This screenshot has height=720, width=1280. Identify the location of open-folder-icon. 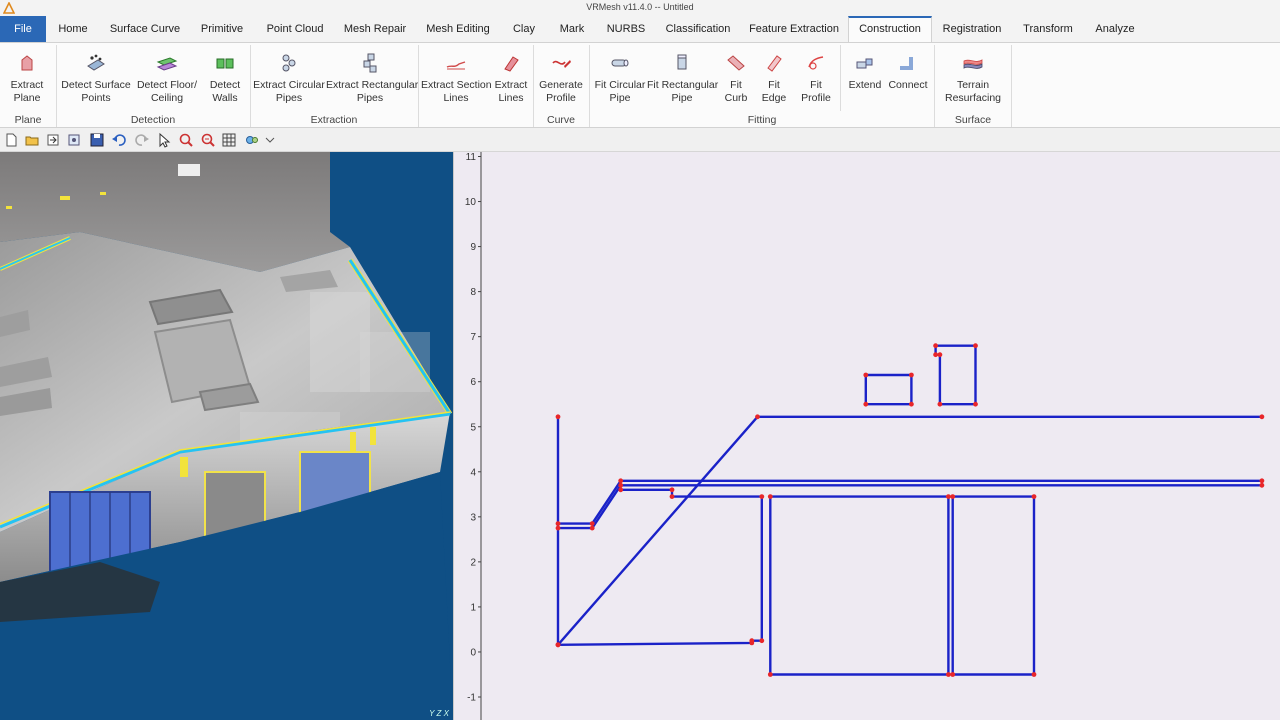
(32, 140).